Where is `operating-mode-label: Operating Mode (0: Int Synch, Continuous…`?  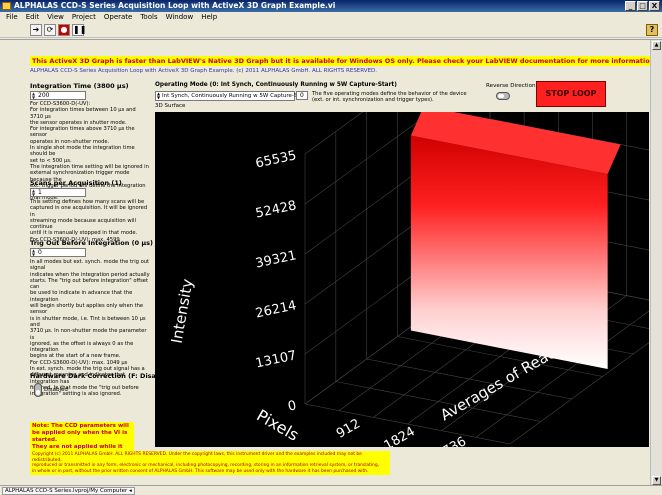 operating-mode-label: Operating Mode (0: Int Synch, Continuous… is located at coordinates (276, 85).